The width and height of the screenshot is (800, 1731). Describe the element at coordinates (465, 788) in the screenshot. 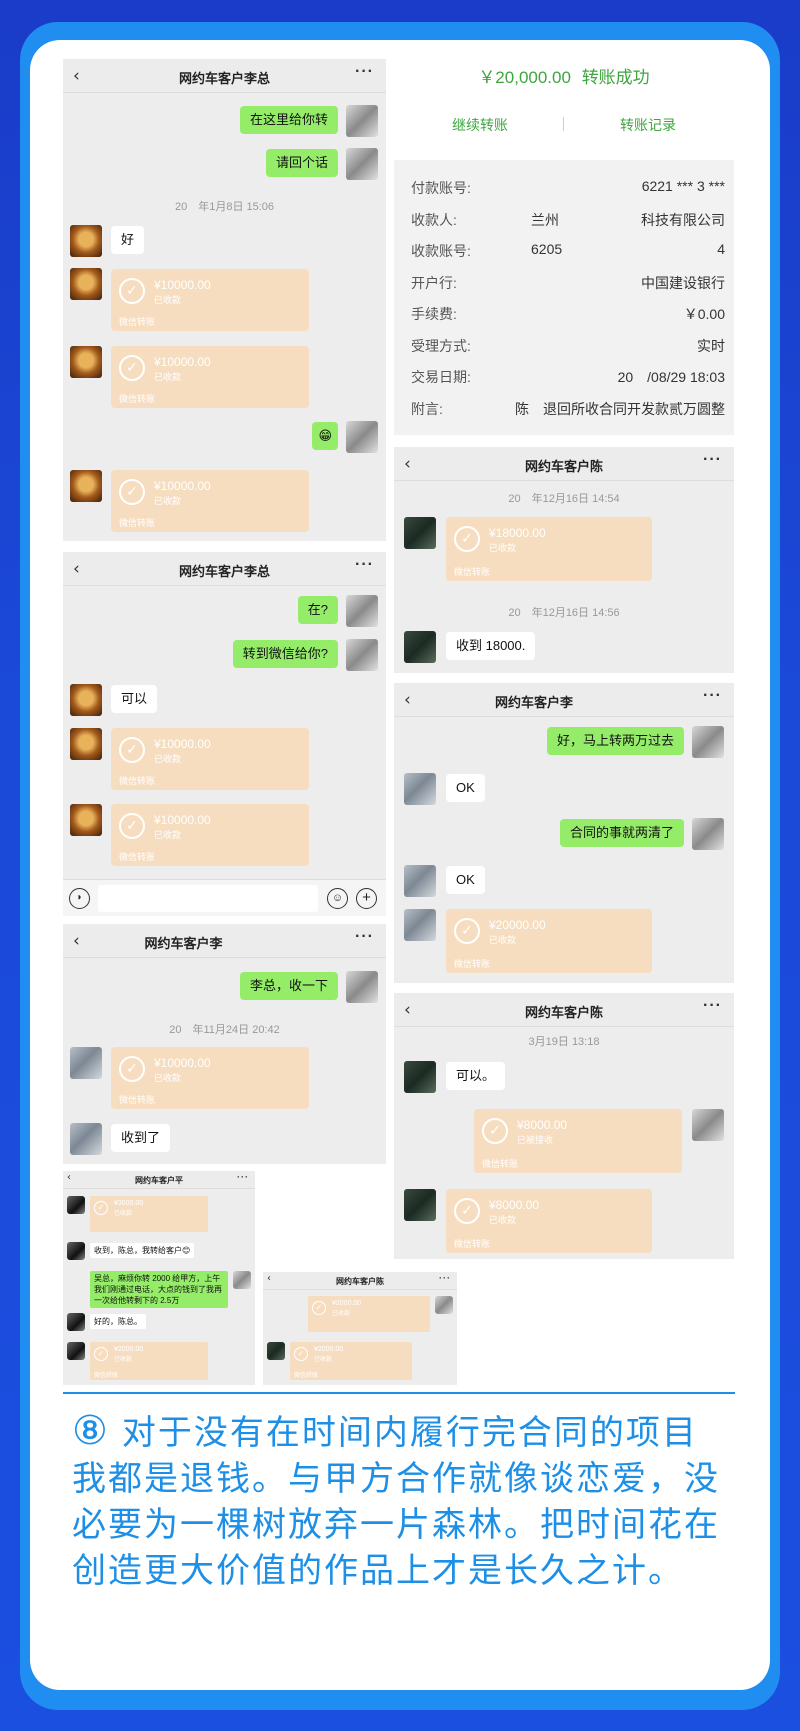

I see `chat-bubble: OK` at that location.